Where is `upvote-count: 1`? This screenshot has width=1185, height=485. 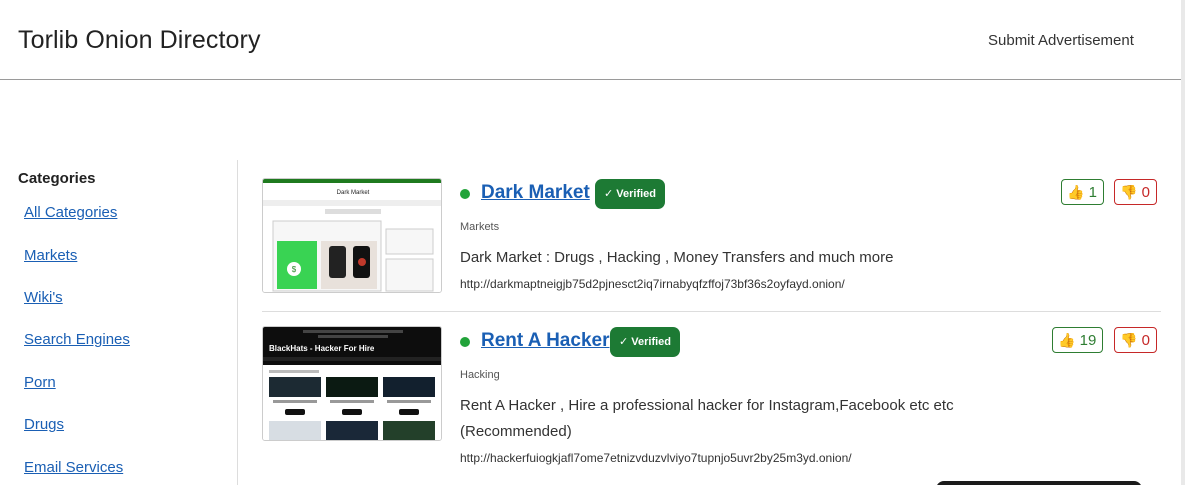 upvote-count: 1 is located at coordinates (1092, 192).